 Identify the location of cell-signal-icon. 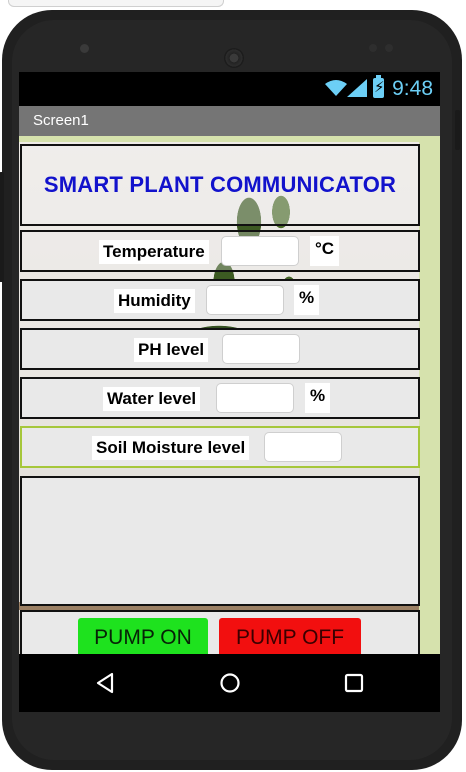
(357, 88).